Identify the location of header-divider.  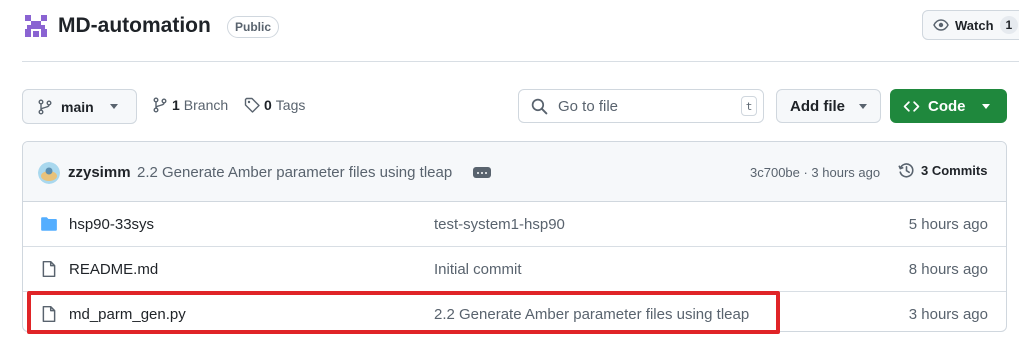
(520, 61).